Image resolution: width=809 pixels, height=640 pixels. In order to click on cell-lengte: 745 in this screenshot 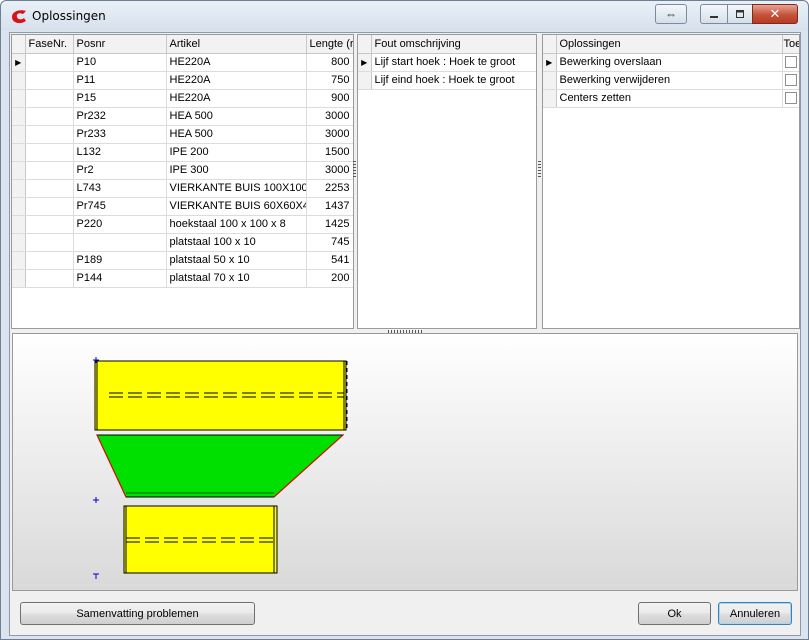, I will do `click(329, 242)`.